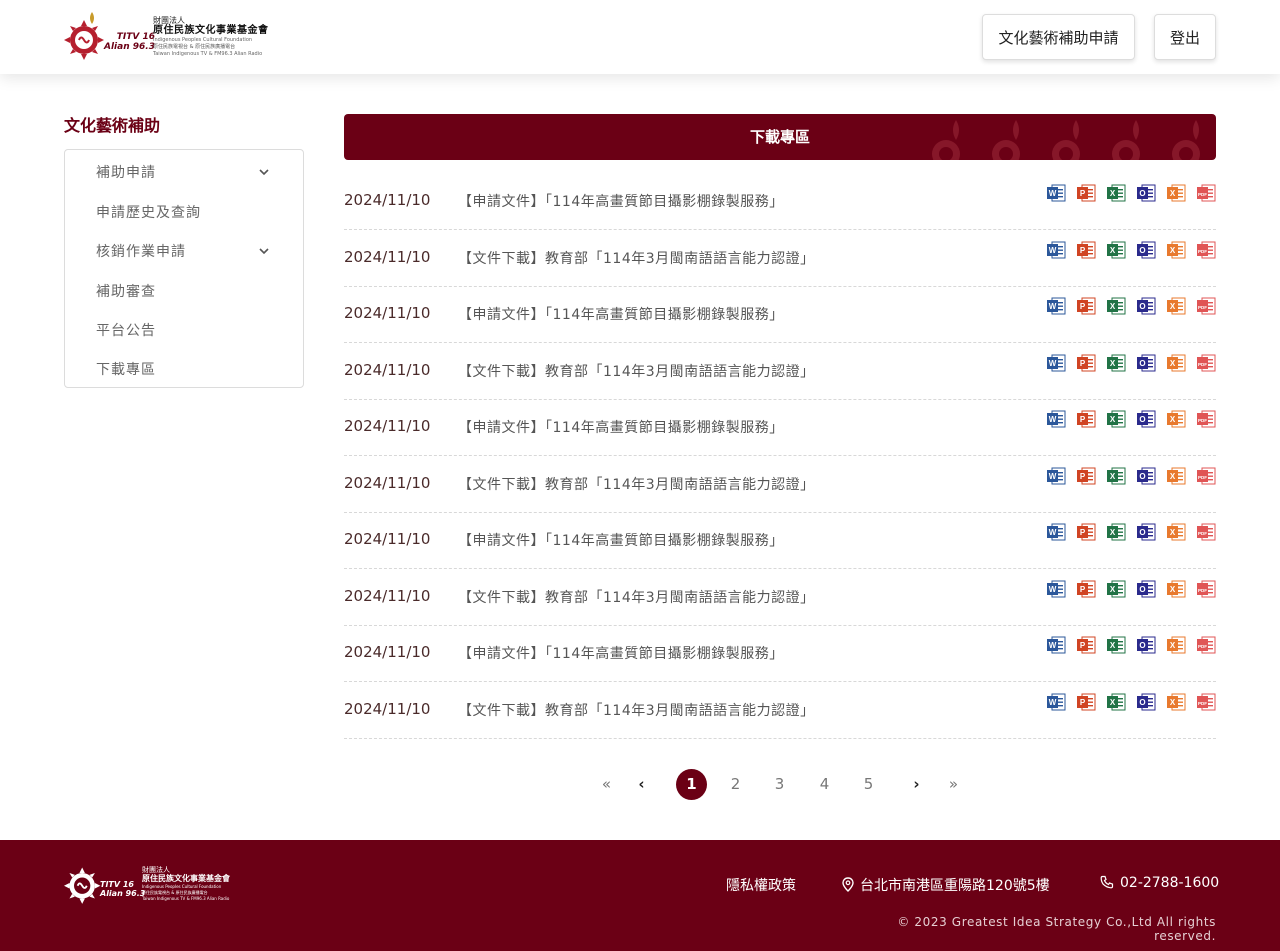  Describe the element at coordinates (691, 784) in the screenshot. I see `page-1-button: 1` at that location.